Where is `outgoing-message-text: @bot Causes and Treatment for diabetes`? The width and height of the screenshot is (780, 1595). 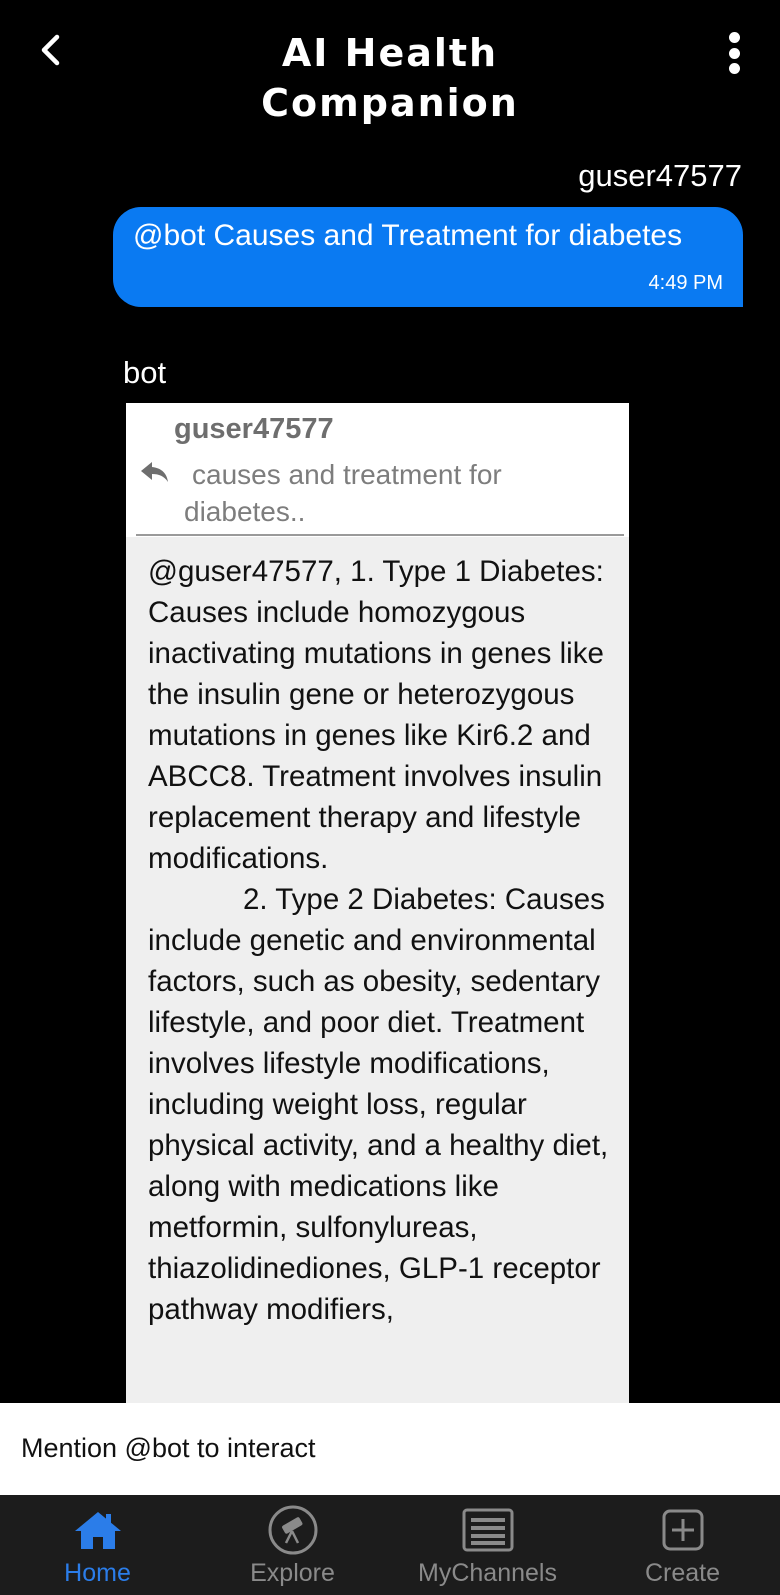 outgoing-message-text: @bot Causes and Treatment for diabetes is located at coordinates (408, 235).